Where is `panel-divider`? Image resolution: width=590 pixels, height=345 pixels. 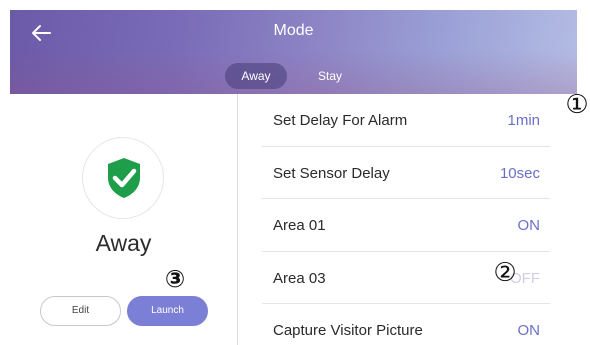
panel-divider is located at coordinates (237, 219).